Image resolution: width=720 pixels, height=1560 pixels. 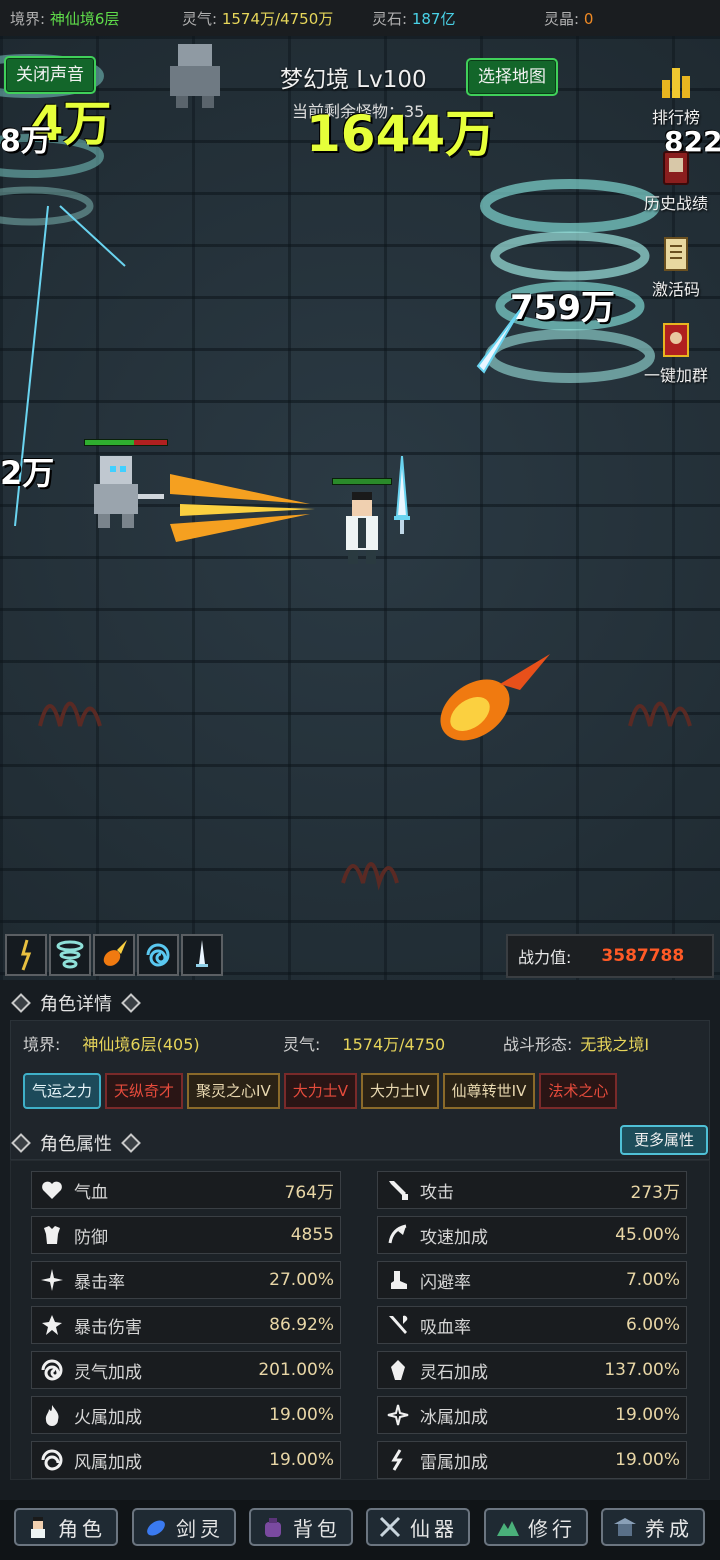 What do you see at coordinates (675, 203) in the screenshot?
I see `battle-history-label: 历史战绩` at bounding box center [675, 203].